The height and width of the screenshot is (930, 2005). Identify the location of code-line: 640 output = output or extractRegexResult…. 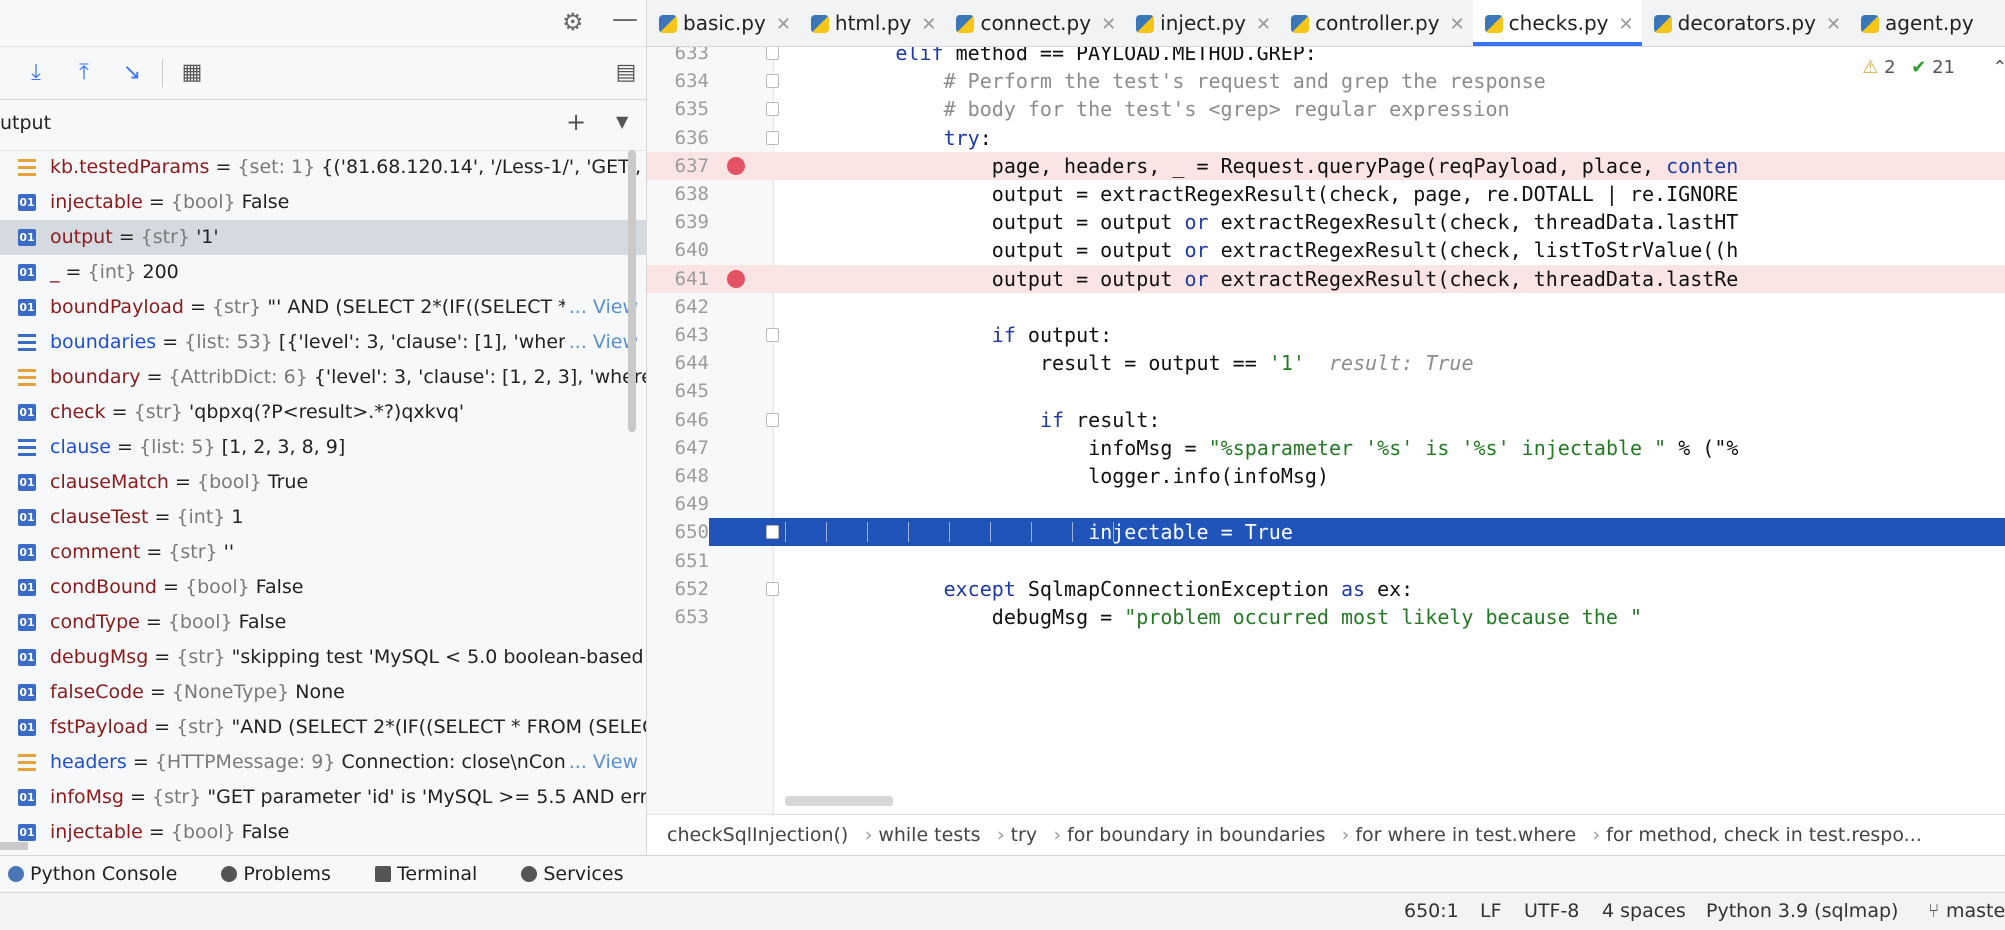
(1326, 250).